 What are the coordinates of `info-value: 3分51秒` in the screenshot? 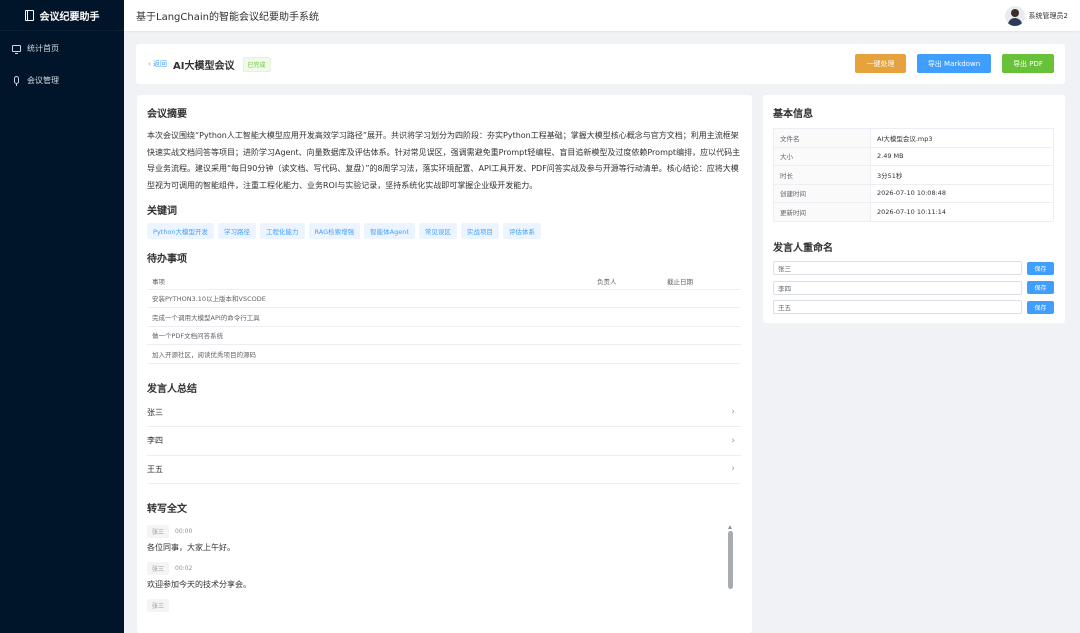 It's located at (962, 175).